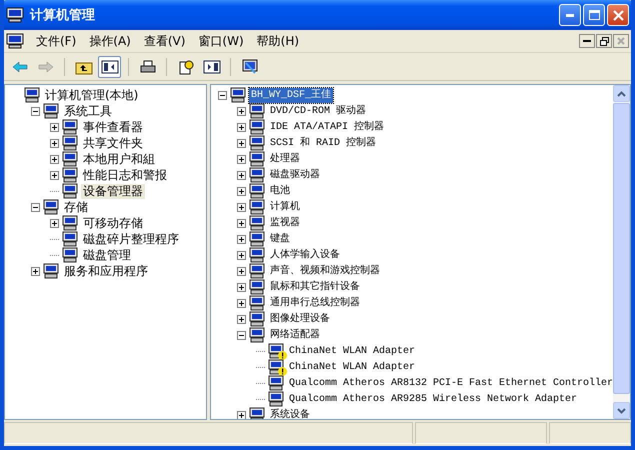 The width and height of the screenshot is (635, 450). I want to click on toolbar-button, so click(109, 67).